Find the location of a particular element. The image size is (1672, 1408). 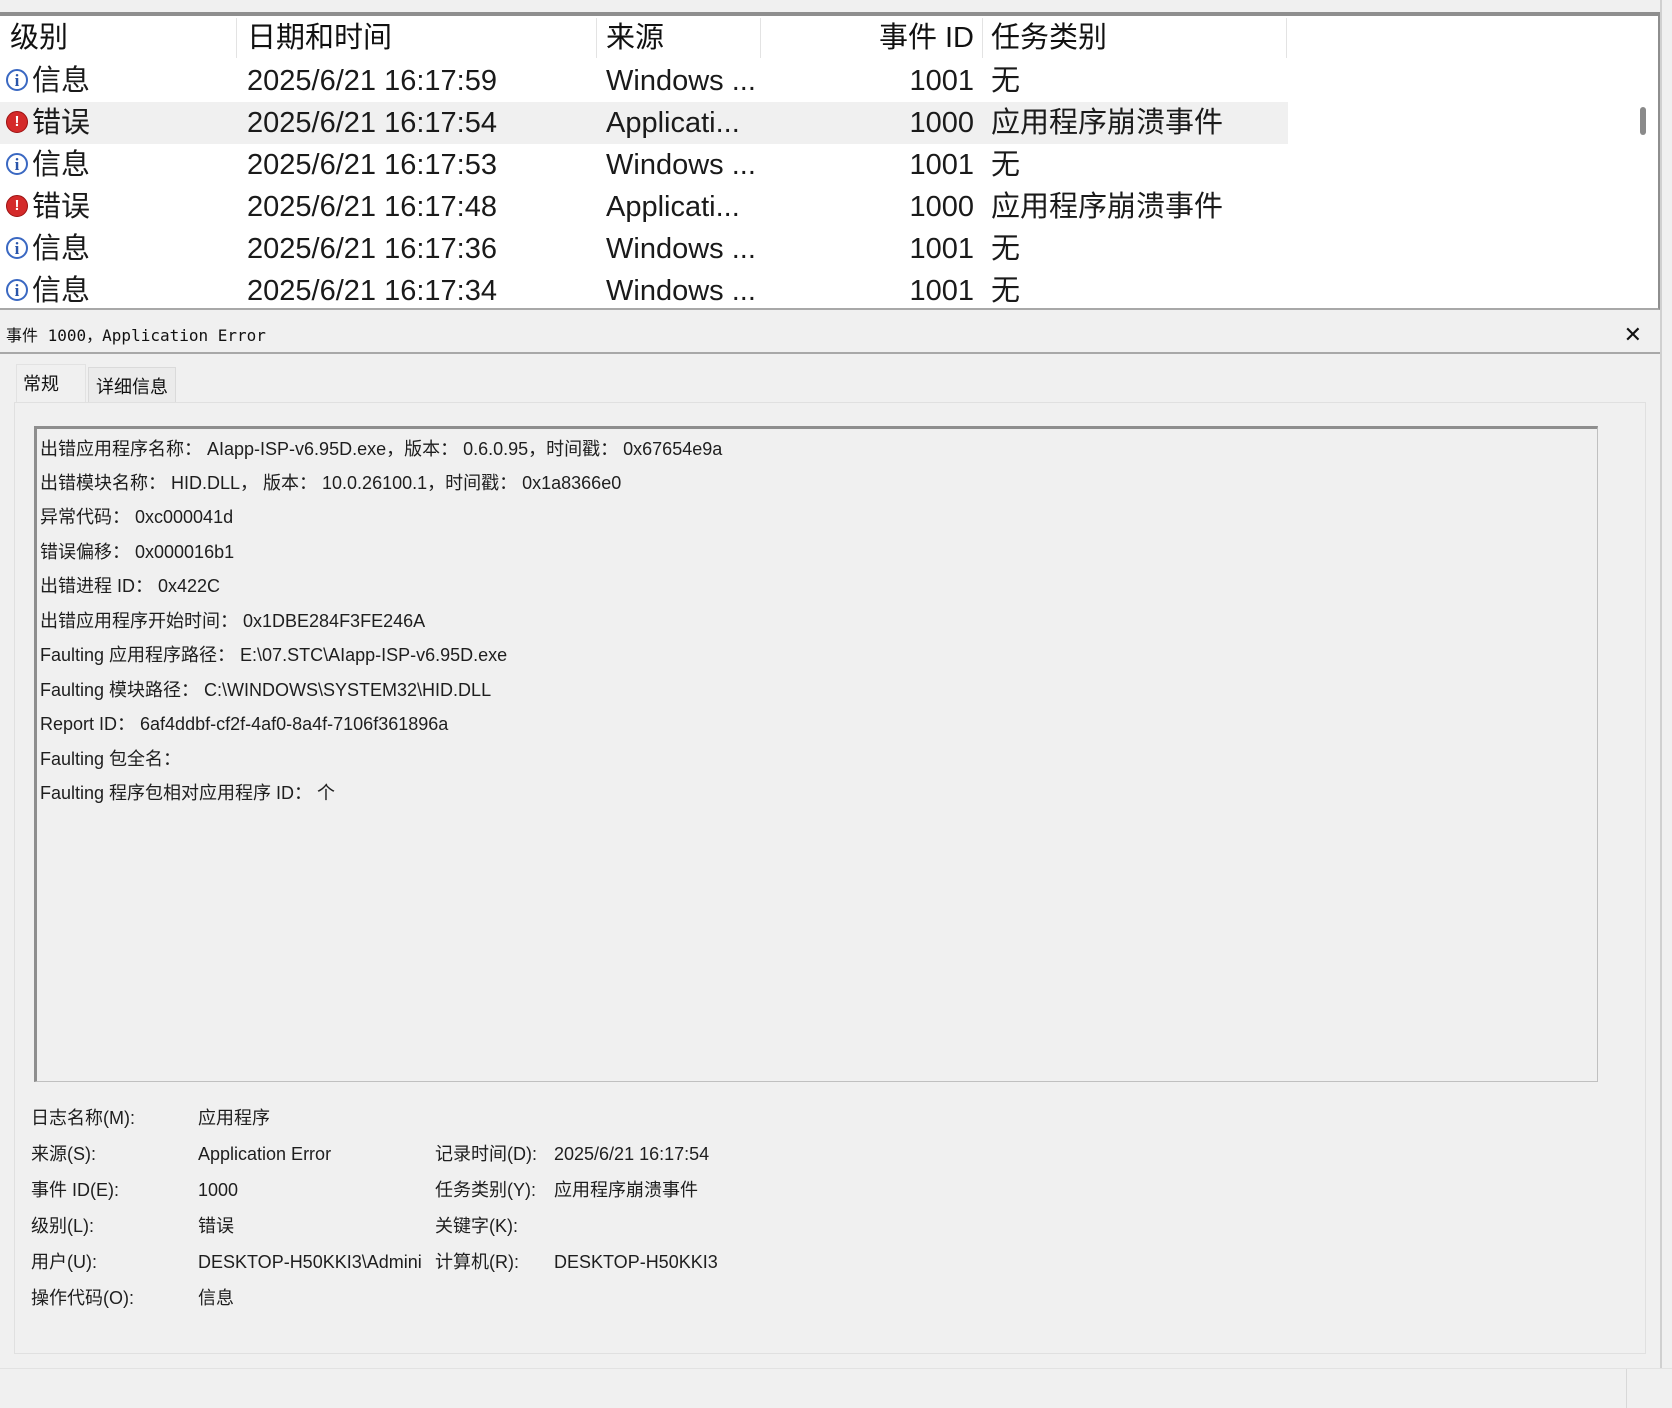

column-header-source: 来源 is located at coordinates (635, 38).